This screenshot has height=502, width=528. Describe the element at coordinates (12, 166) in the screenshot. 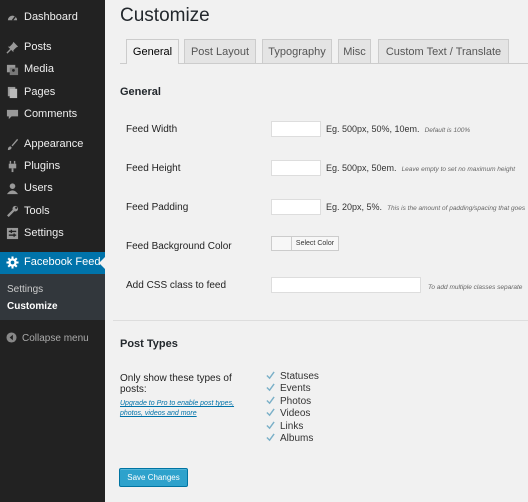

I see `plugins-icon` at that location.